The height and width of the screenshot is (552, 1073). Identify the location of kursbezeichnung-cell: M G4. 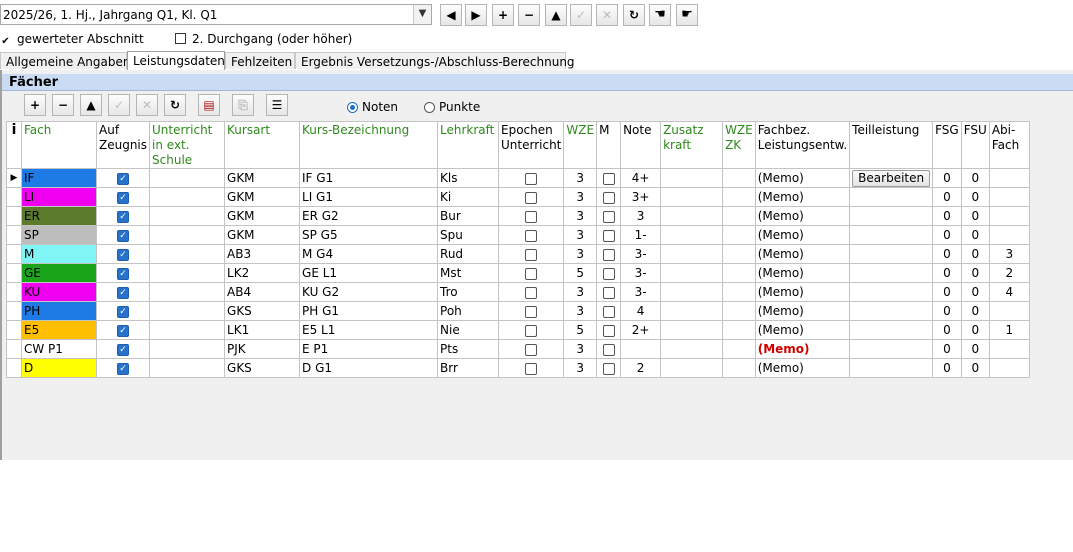
(369, 254).